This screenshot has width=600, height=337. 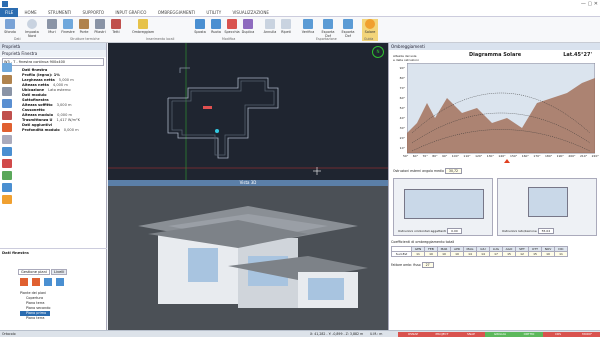 What do you see at coordinates (402, 88) in the screenshot?
I see `y-tick: 70°` at bounding box center [402, 88].